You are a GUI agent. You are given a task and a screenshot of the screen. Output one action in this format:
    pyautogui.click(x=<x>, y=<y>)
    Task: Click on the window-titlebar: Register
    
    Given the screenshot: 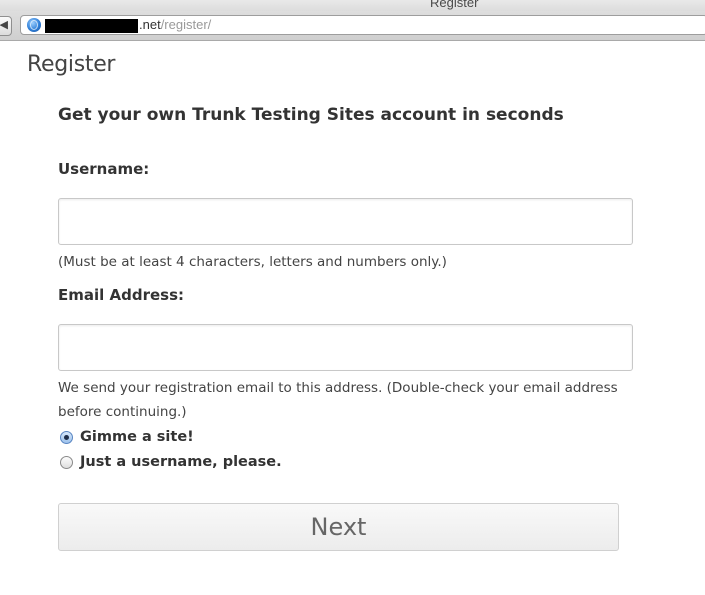 What is the action you would take?
    pyautogui.click(x=352, y=5)
    